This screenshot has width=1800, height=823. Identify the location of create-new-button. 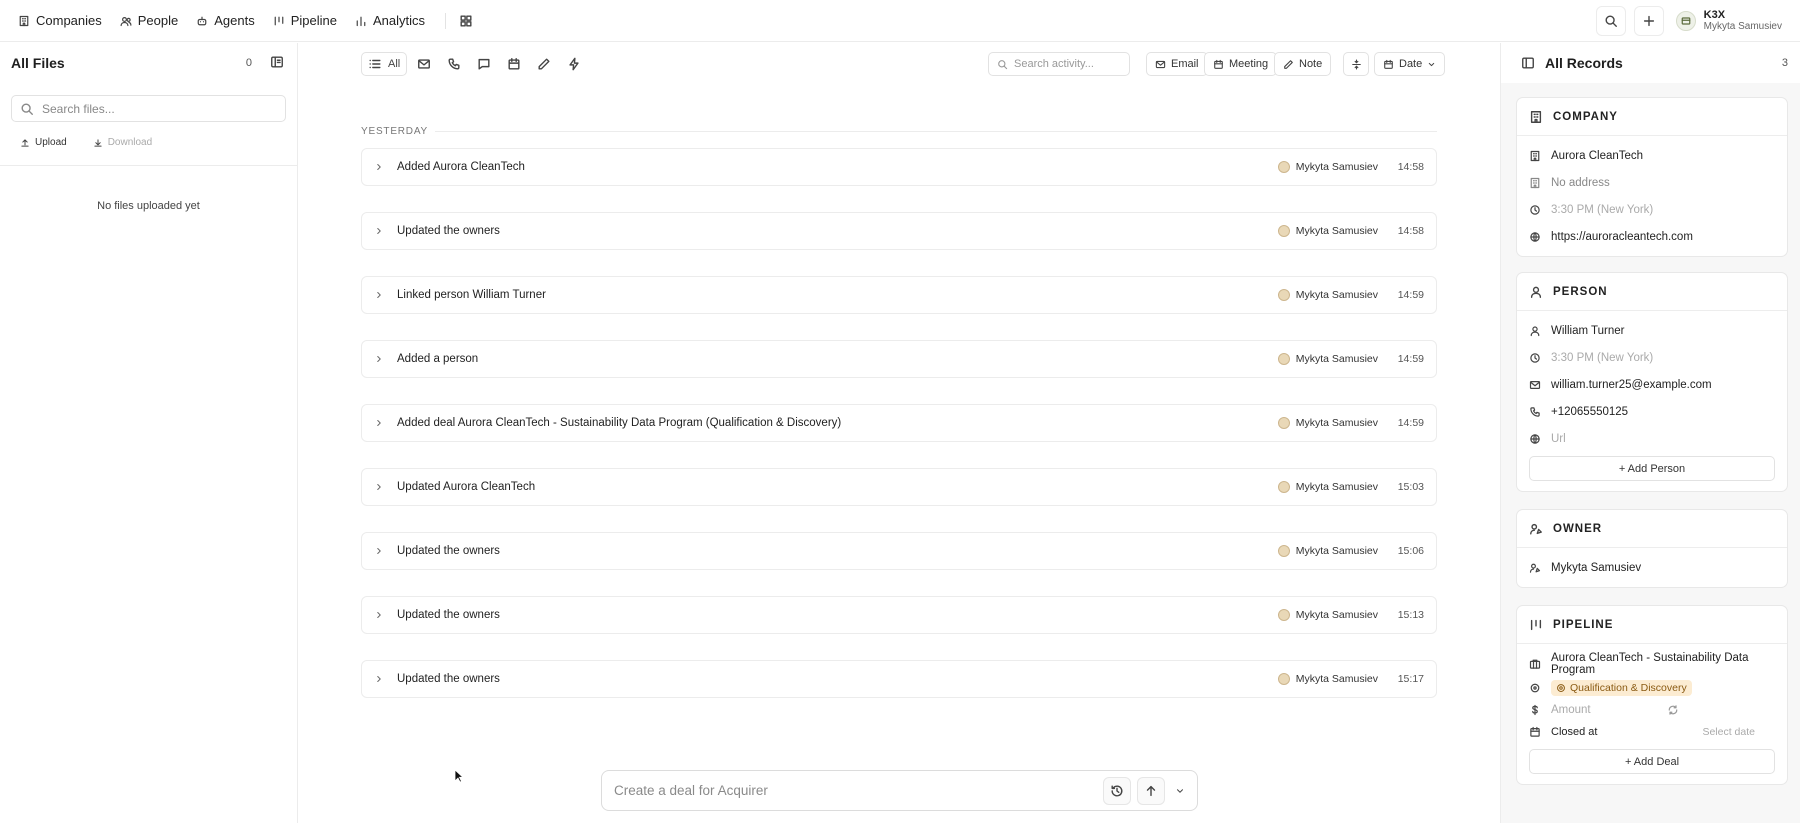
(1648, 21).